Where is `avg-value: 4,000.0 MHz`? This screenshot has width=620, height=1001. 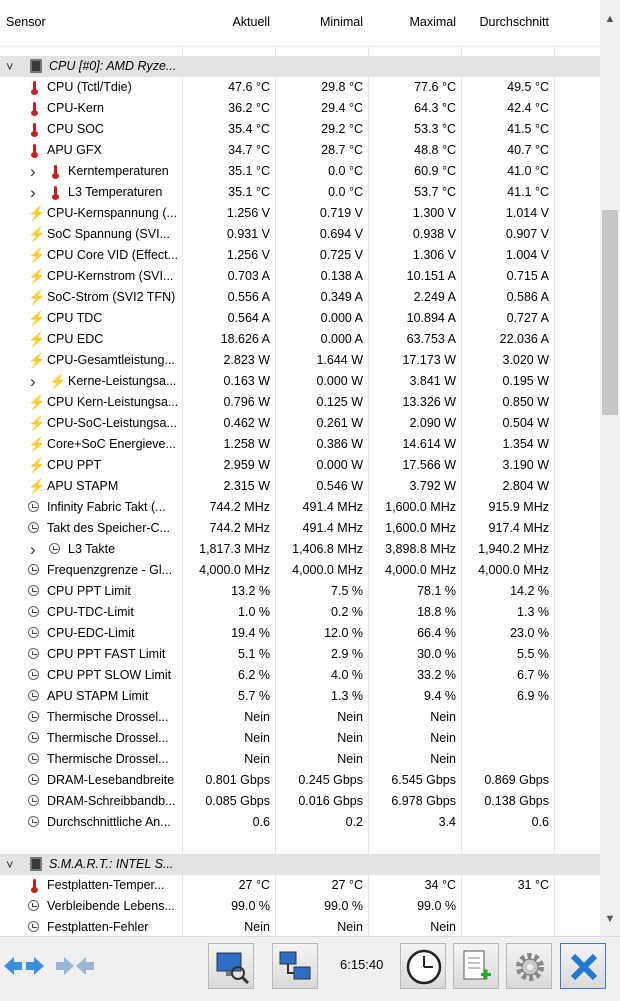 avg-value: 4,000.0 MHz is located at coordinates (513, 570).